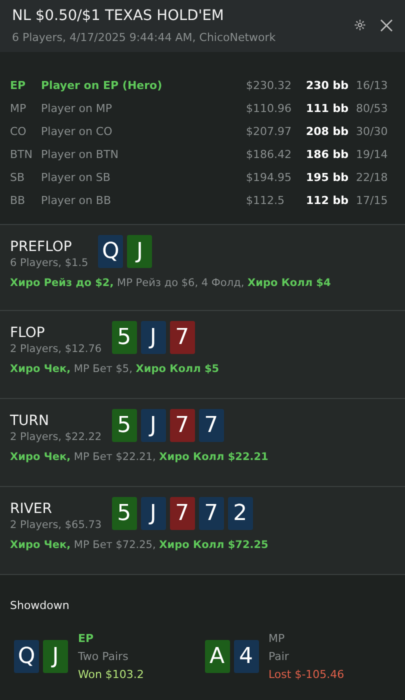  What do you see at coordinates (49, 263) in the screenshot?
I see `street-info: 6 Players, $1.5` at bounding box center [49, 263].